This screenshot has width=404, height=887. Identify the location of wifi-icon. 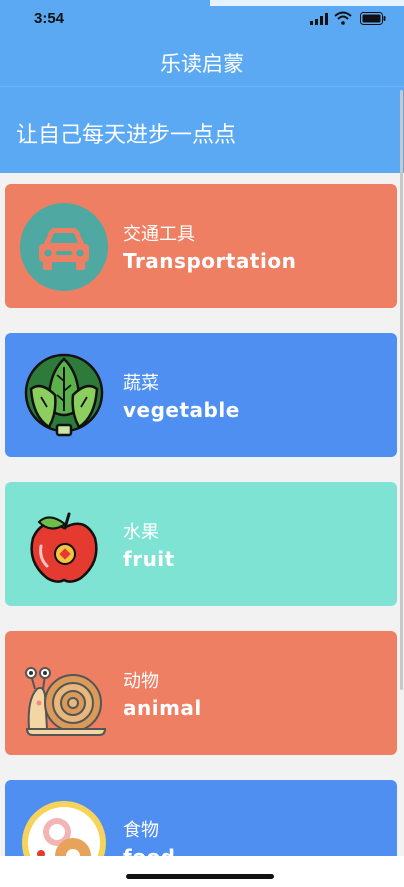
(343, 18).